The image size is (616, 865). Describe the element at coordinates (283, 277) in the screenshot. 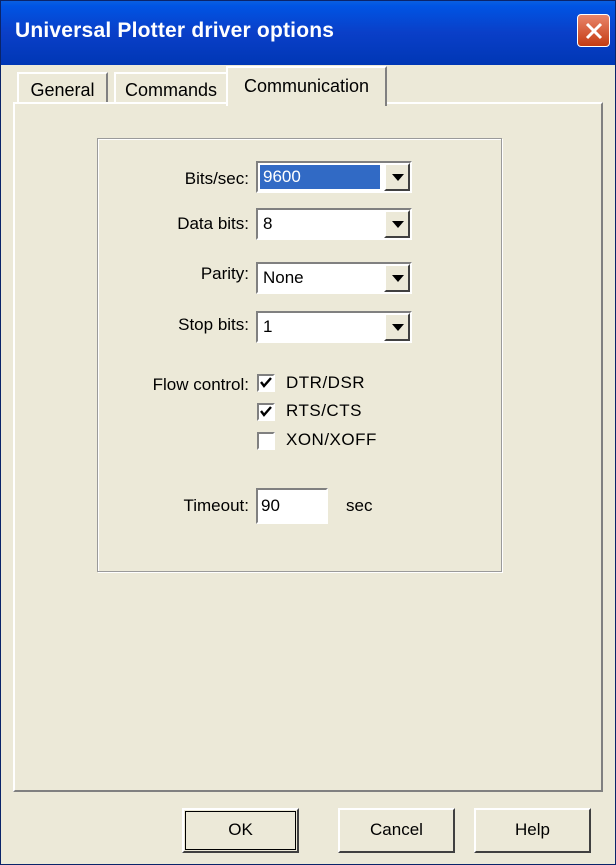

I see `parity-value: None` at that location.